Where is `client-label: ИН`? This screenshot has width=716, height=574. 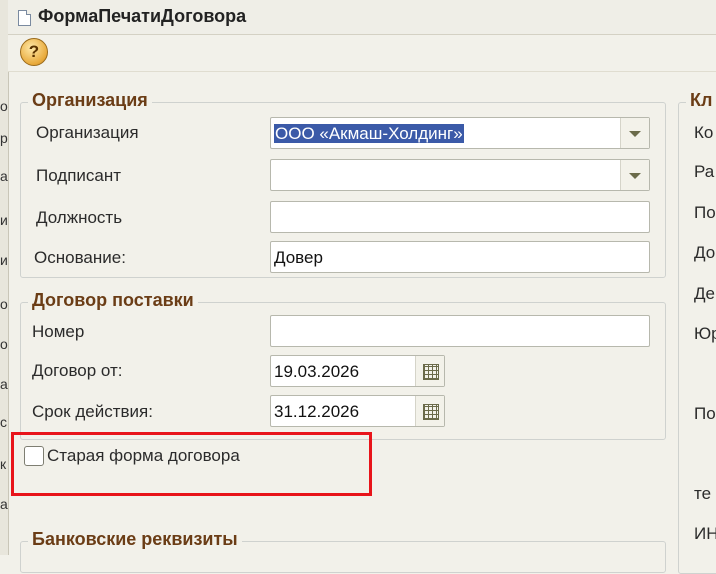
client-label: ИН is located at coordinates (705, 533).